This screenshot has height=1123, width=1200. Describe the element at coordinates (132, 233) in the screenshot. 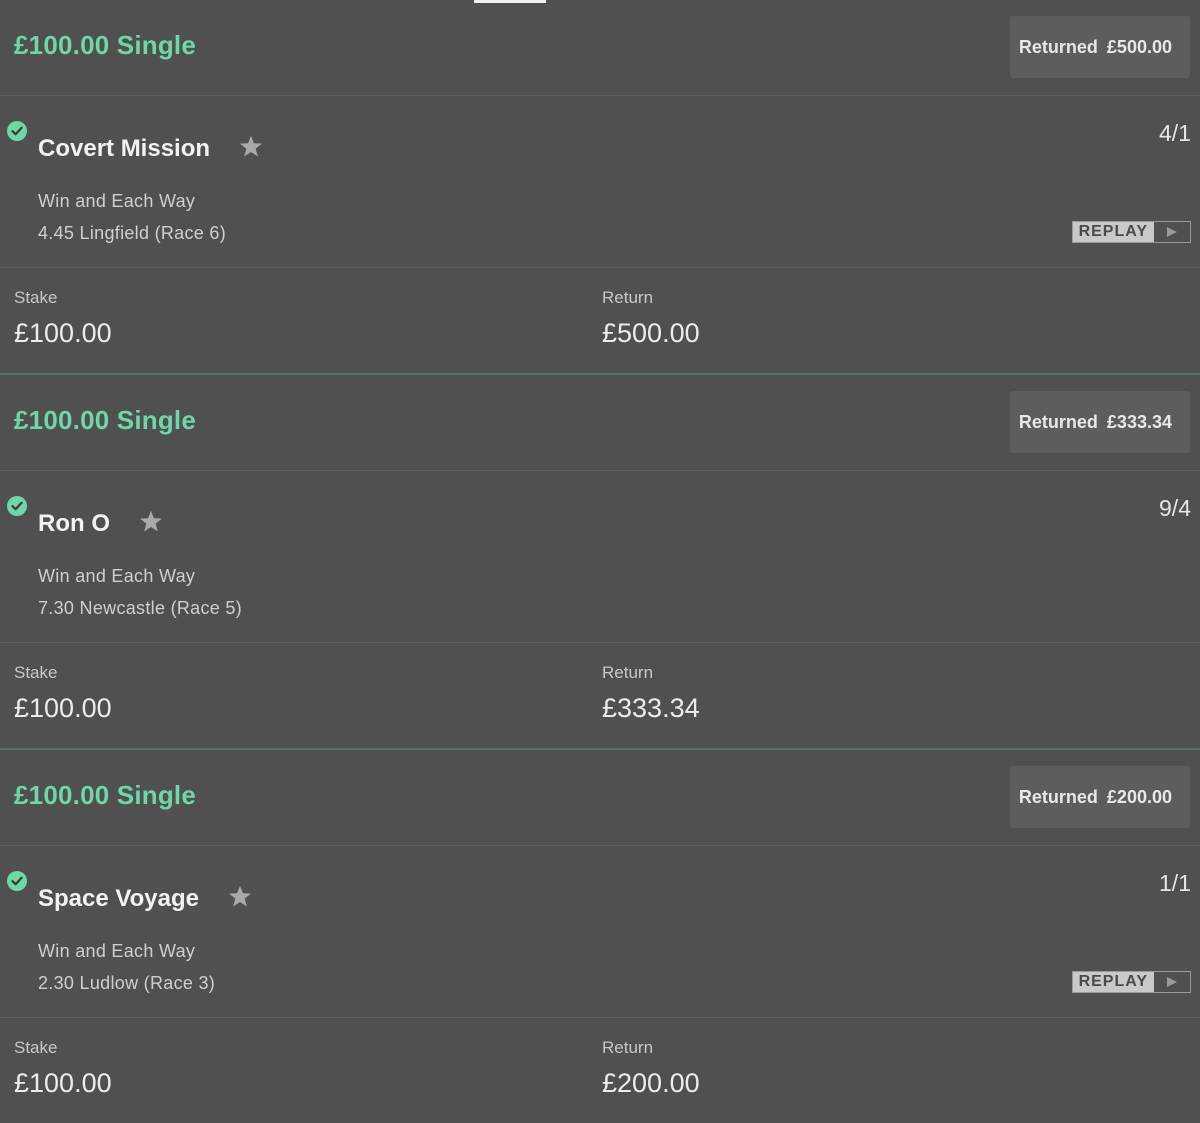

I see `event-name: 4.45 Lingfield (Race 6)` at that location.